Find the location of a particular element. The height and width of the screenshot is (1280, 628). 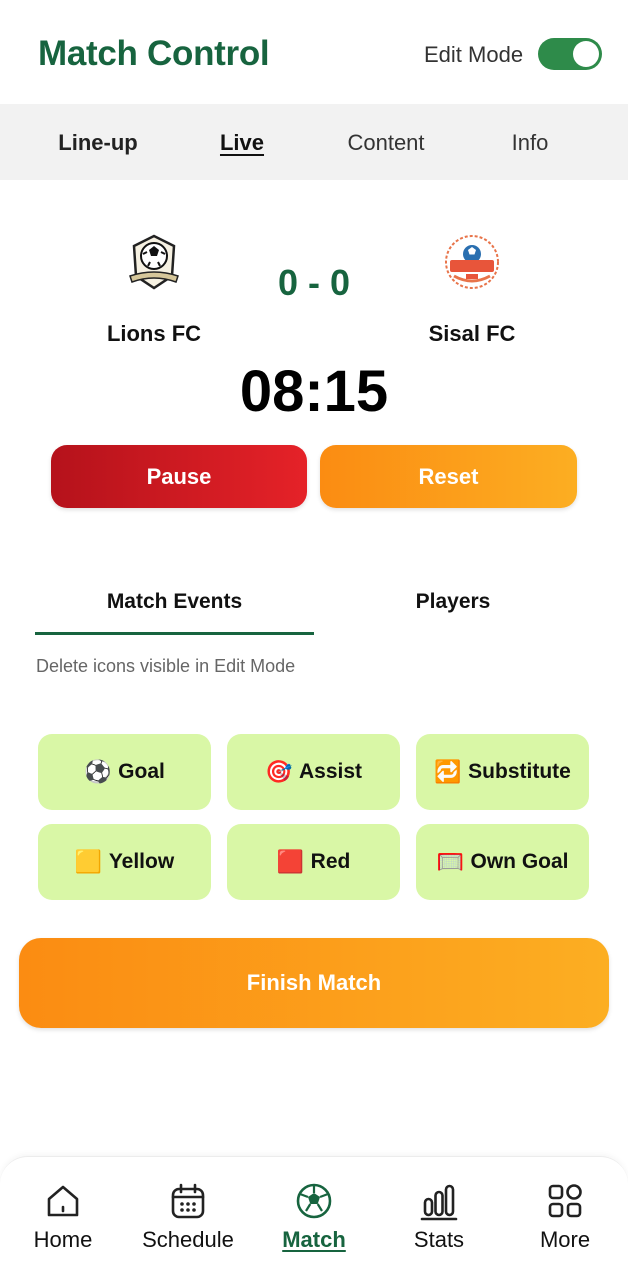

event-goal-button: ⚽ Goal is located at coordinates (124, 772).